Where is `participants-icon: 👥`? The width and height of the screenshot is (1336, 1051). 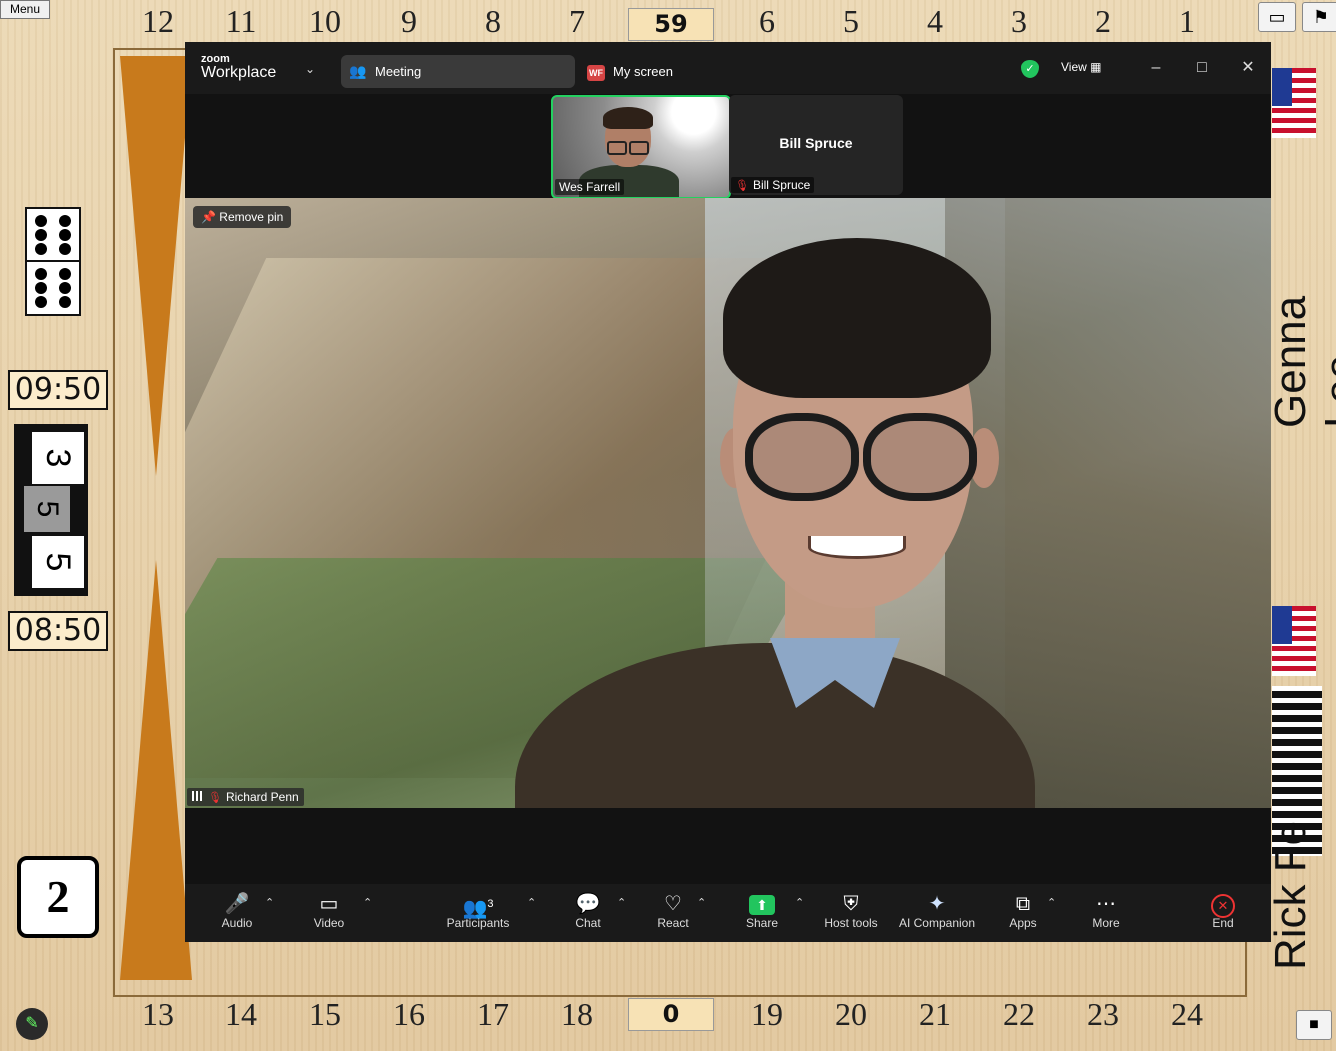 participants-icon: 👥 is located at coordinates (358, 71).